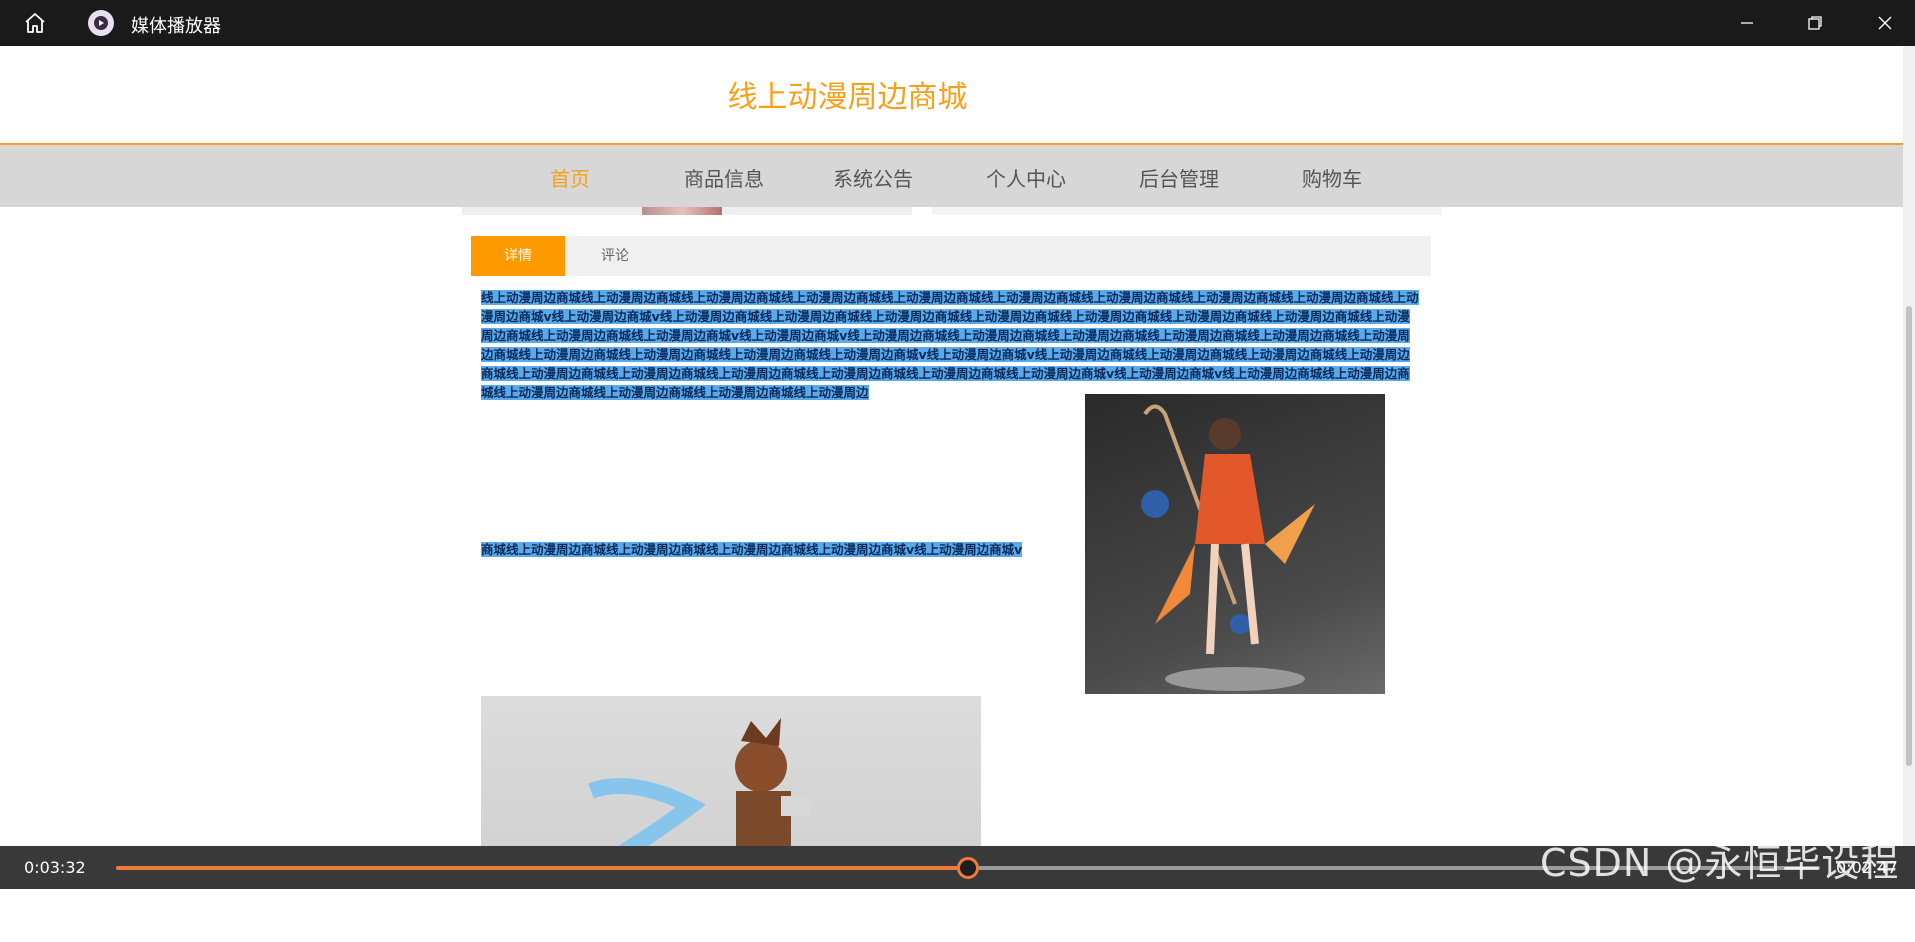  What do you see at coordinates (847, 97) in the screenshot?
I see `site-title: 线上动漫周边商城` at bounding box center [847, 97].